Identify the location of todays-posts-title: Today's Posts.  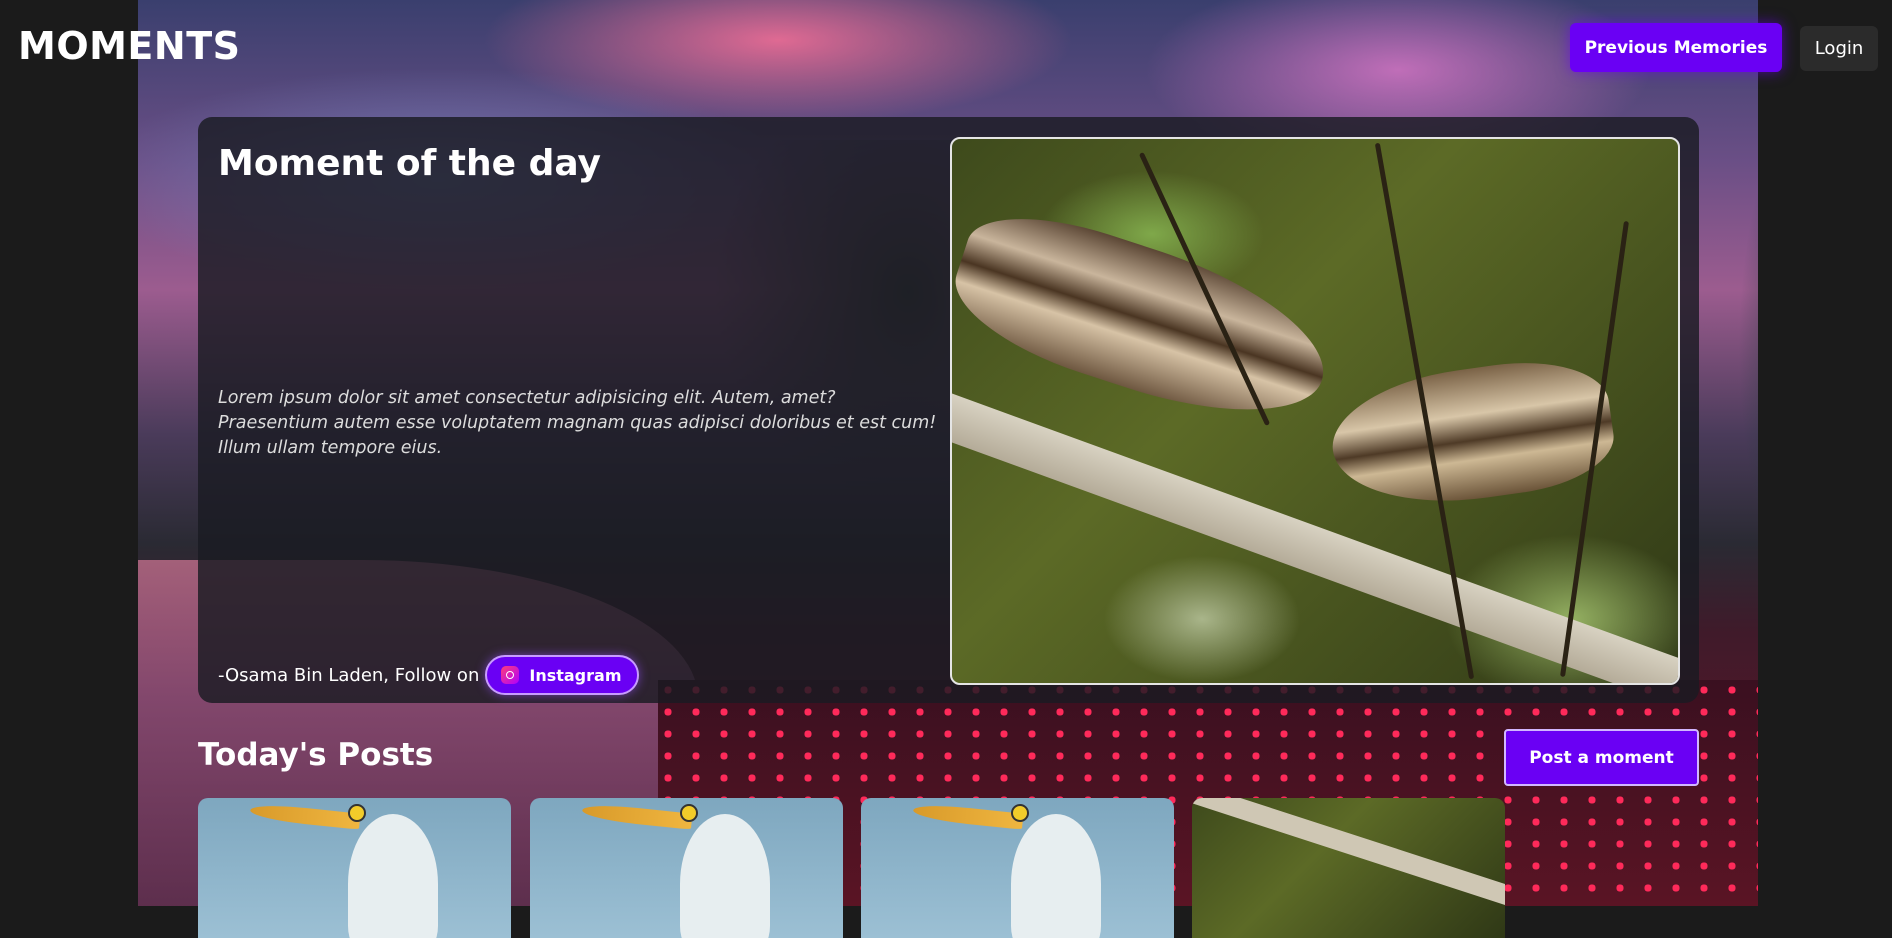
(316, 755).